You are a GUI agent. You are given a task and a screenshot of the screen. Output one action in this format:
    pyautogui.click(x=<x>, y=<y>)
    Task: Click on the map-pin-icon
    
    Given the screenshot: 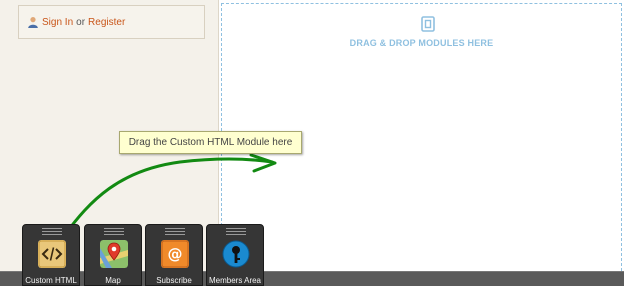 What is the action you would take?
    pyautogui.click(x=114, y=254)
    